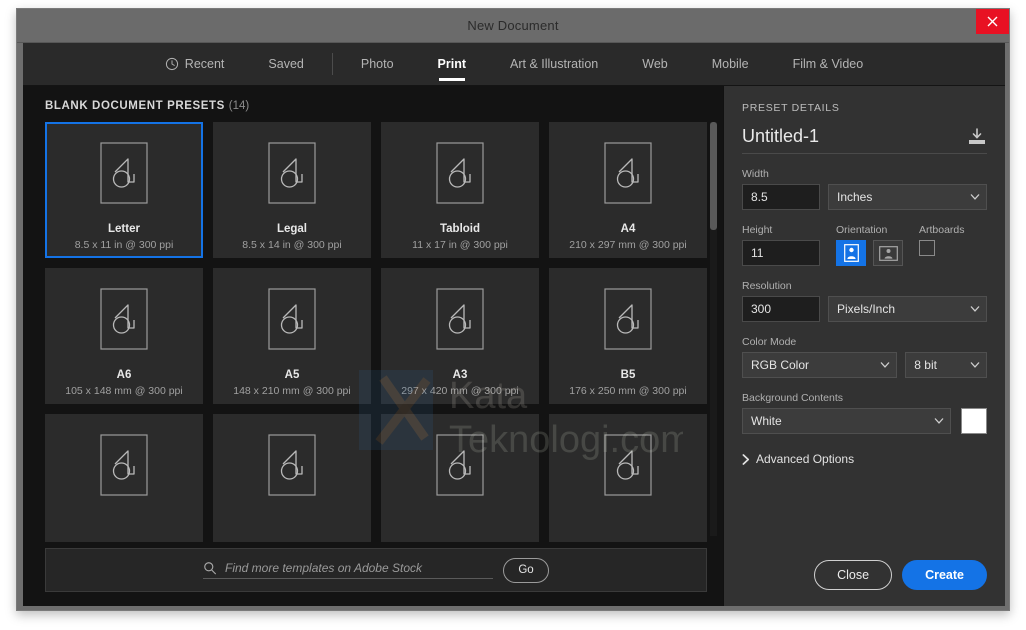  I want to click on preset-card-a4: A4 210 x 297 mm @ 300 ppi, so click(628, 190).